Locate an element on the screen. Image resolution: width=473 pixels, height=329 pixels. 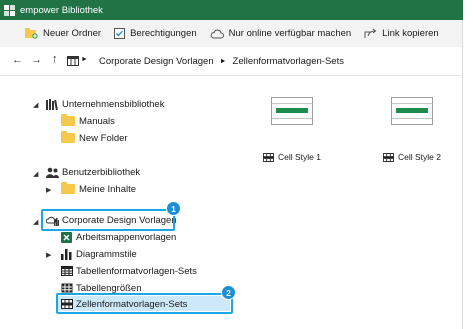
copy-link-button: Link kopieren is located at coordinates (401, 33).